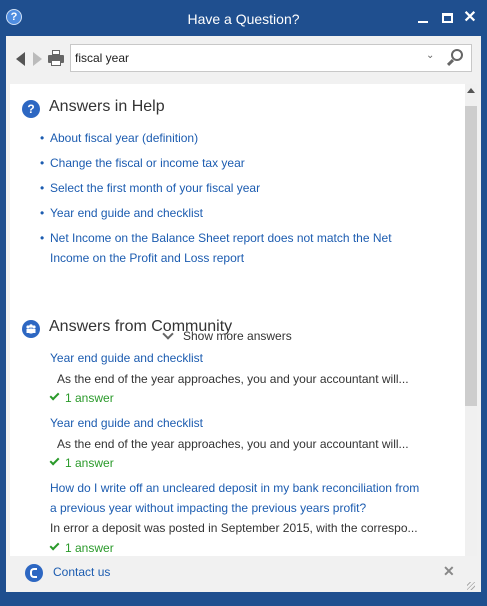 This screenshot has height=606, width=487. I want to click on back-arrow-icon, so click(20, 59).